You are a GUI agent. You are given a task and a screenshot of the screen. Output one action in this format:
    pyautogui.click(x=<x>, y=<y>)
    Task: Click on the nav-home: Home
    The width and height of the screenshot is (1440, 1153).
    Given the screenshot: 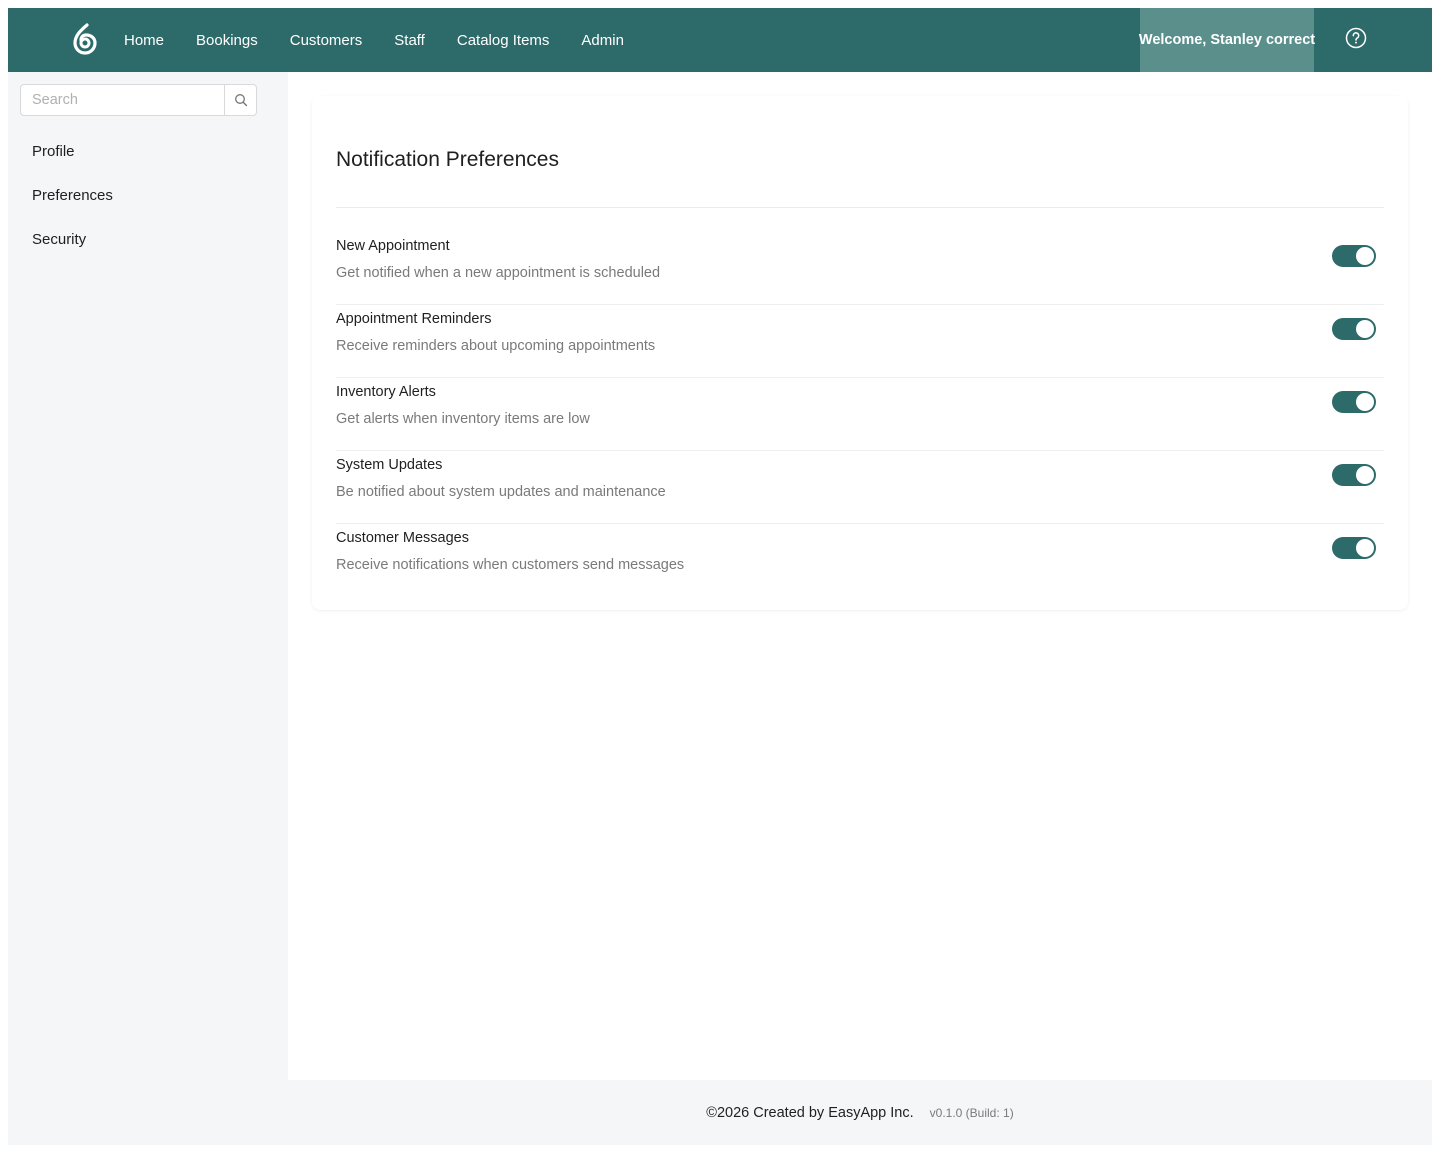 What is the action you would take?
    pyautogui.click(x=144, y=40)
    